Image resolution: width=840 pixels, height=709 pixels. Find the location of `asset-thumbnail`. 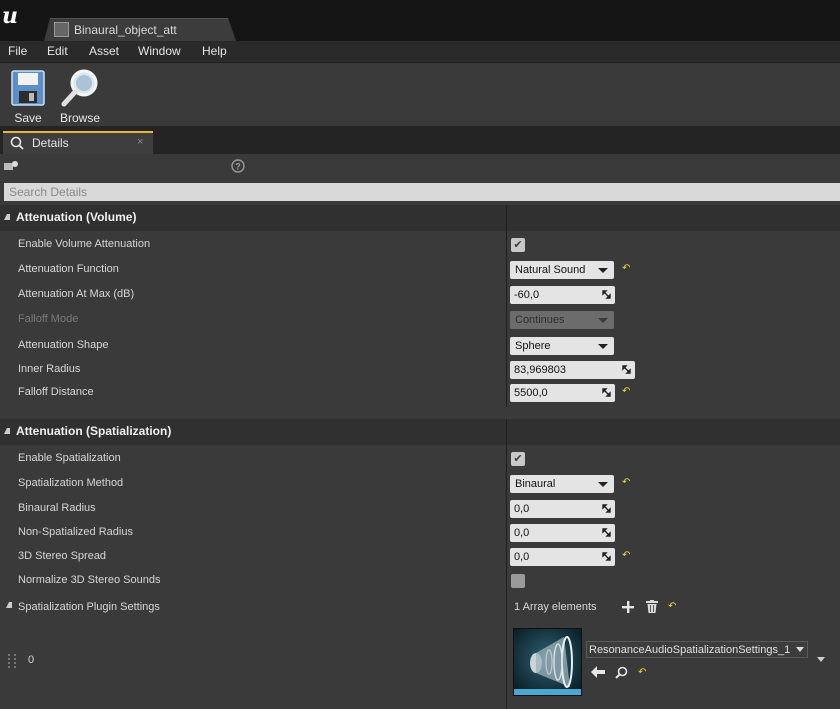

asset-thumbnail is located at coordinates (547, 662).